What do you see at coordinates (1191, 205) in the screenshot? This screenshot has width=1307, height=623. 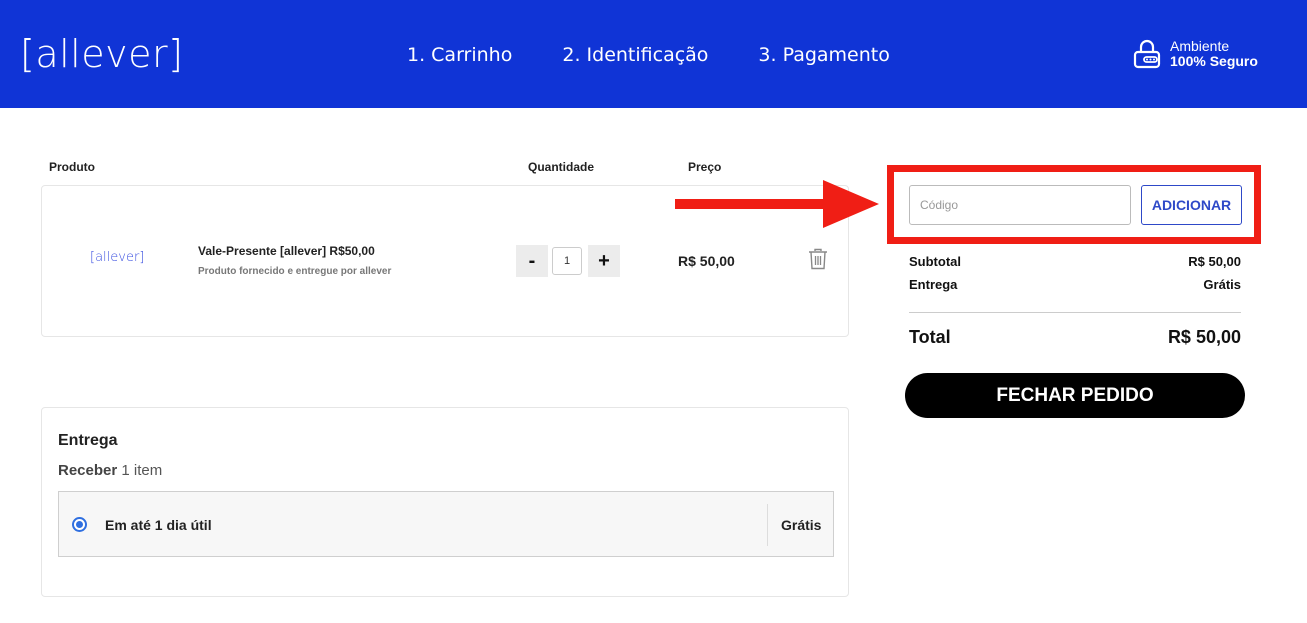 I see `add-coupon-button: ADICIONAR` at bounding box center [1191, 205].